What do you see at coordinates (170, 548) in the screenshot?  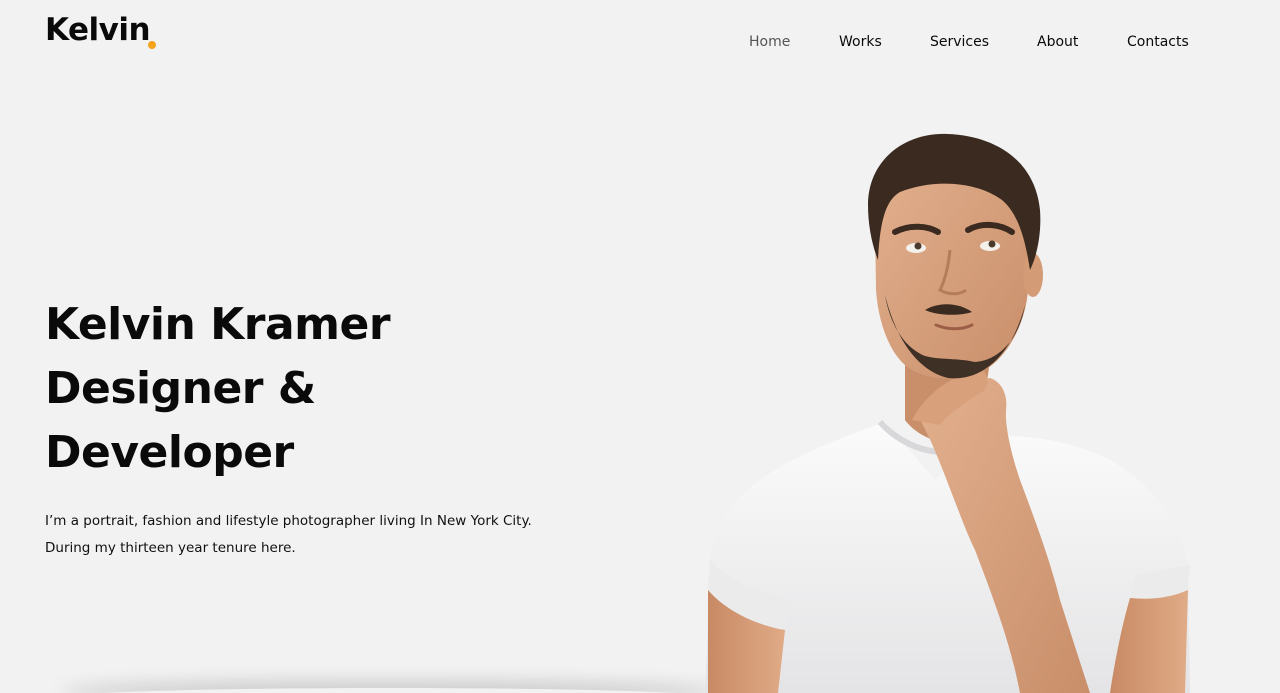 I see `hero-description-line: During my thirteen year tenure here.` at bounding box center [170, 548].